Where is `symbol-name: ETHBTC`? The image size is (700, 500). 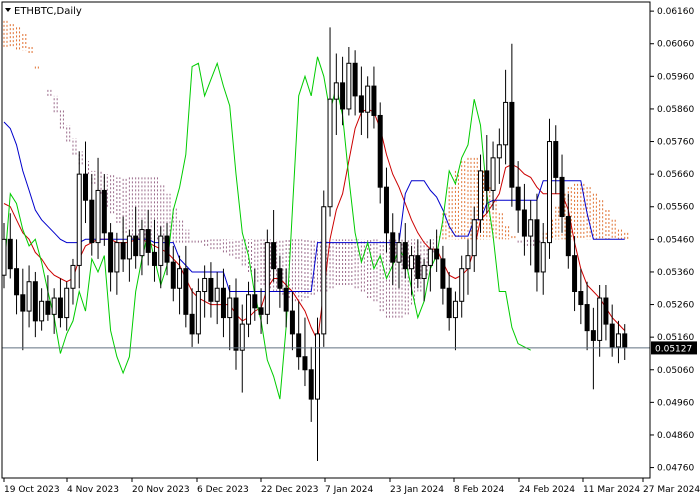
symbol-name: ETHBTC is located at coordinates (33, 11).